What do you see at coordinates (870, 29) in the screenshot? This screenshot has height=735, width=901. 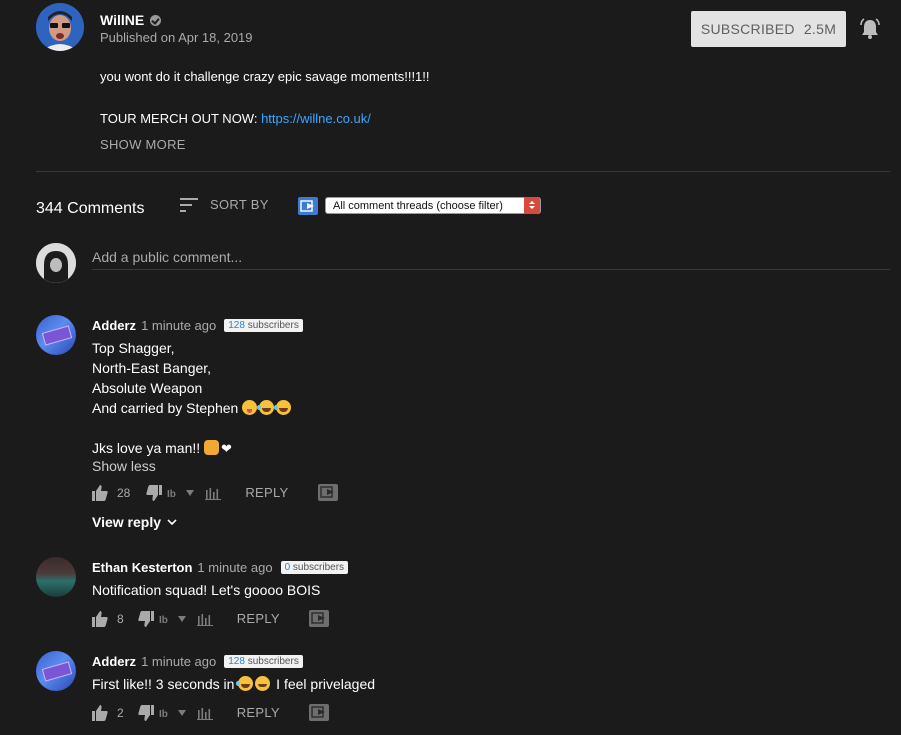 I see `bell-icon` at bounding box center [870, 29].